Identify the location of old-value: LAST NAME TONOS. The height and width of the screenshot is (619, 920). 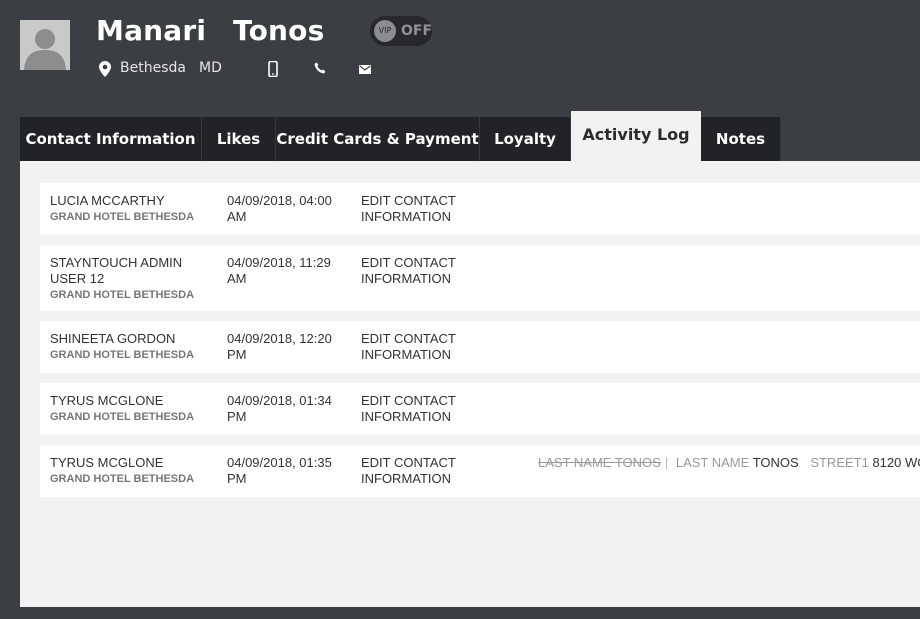
(599, 462).